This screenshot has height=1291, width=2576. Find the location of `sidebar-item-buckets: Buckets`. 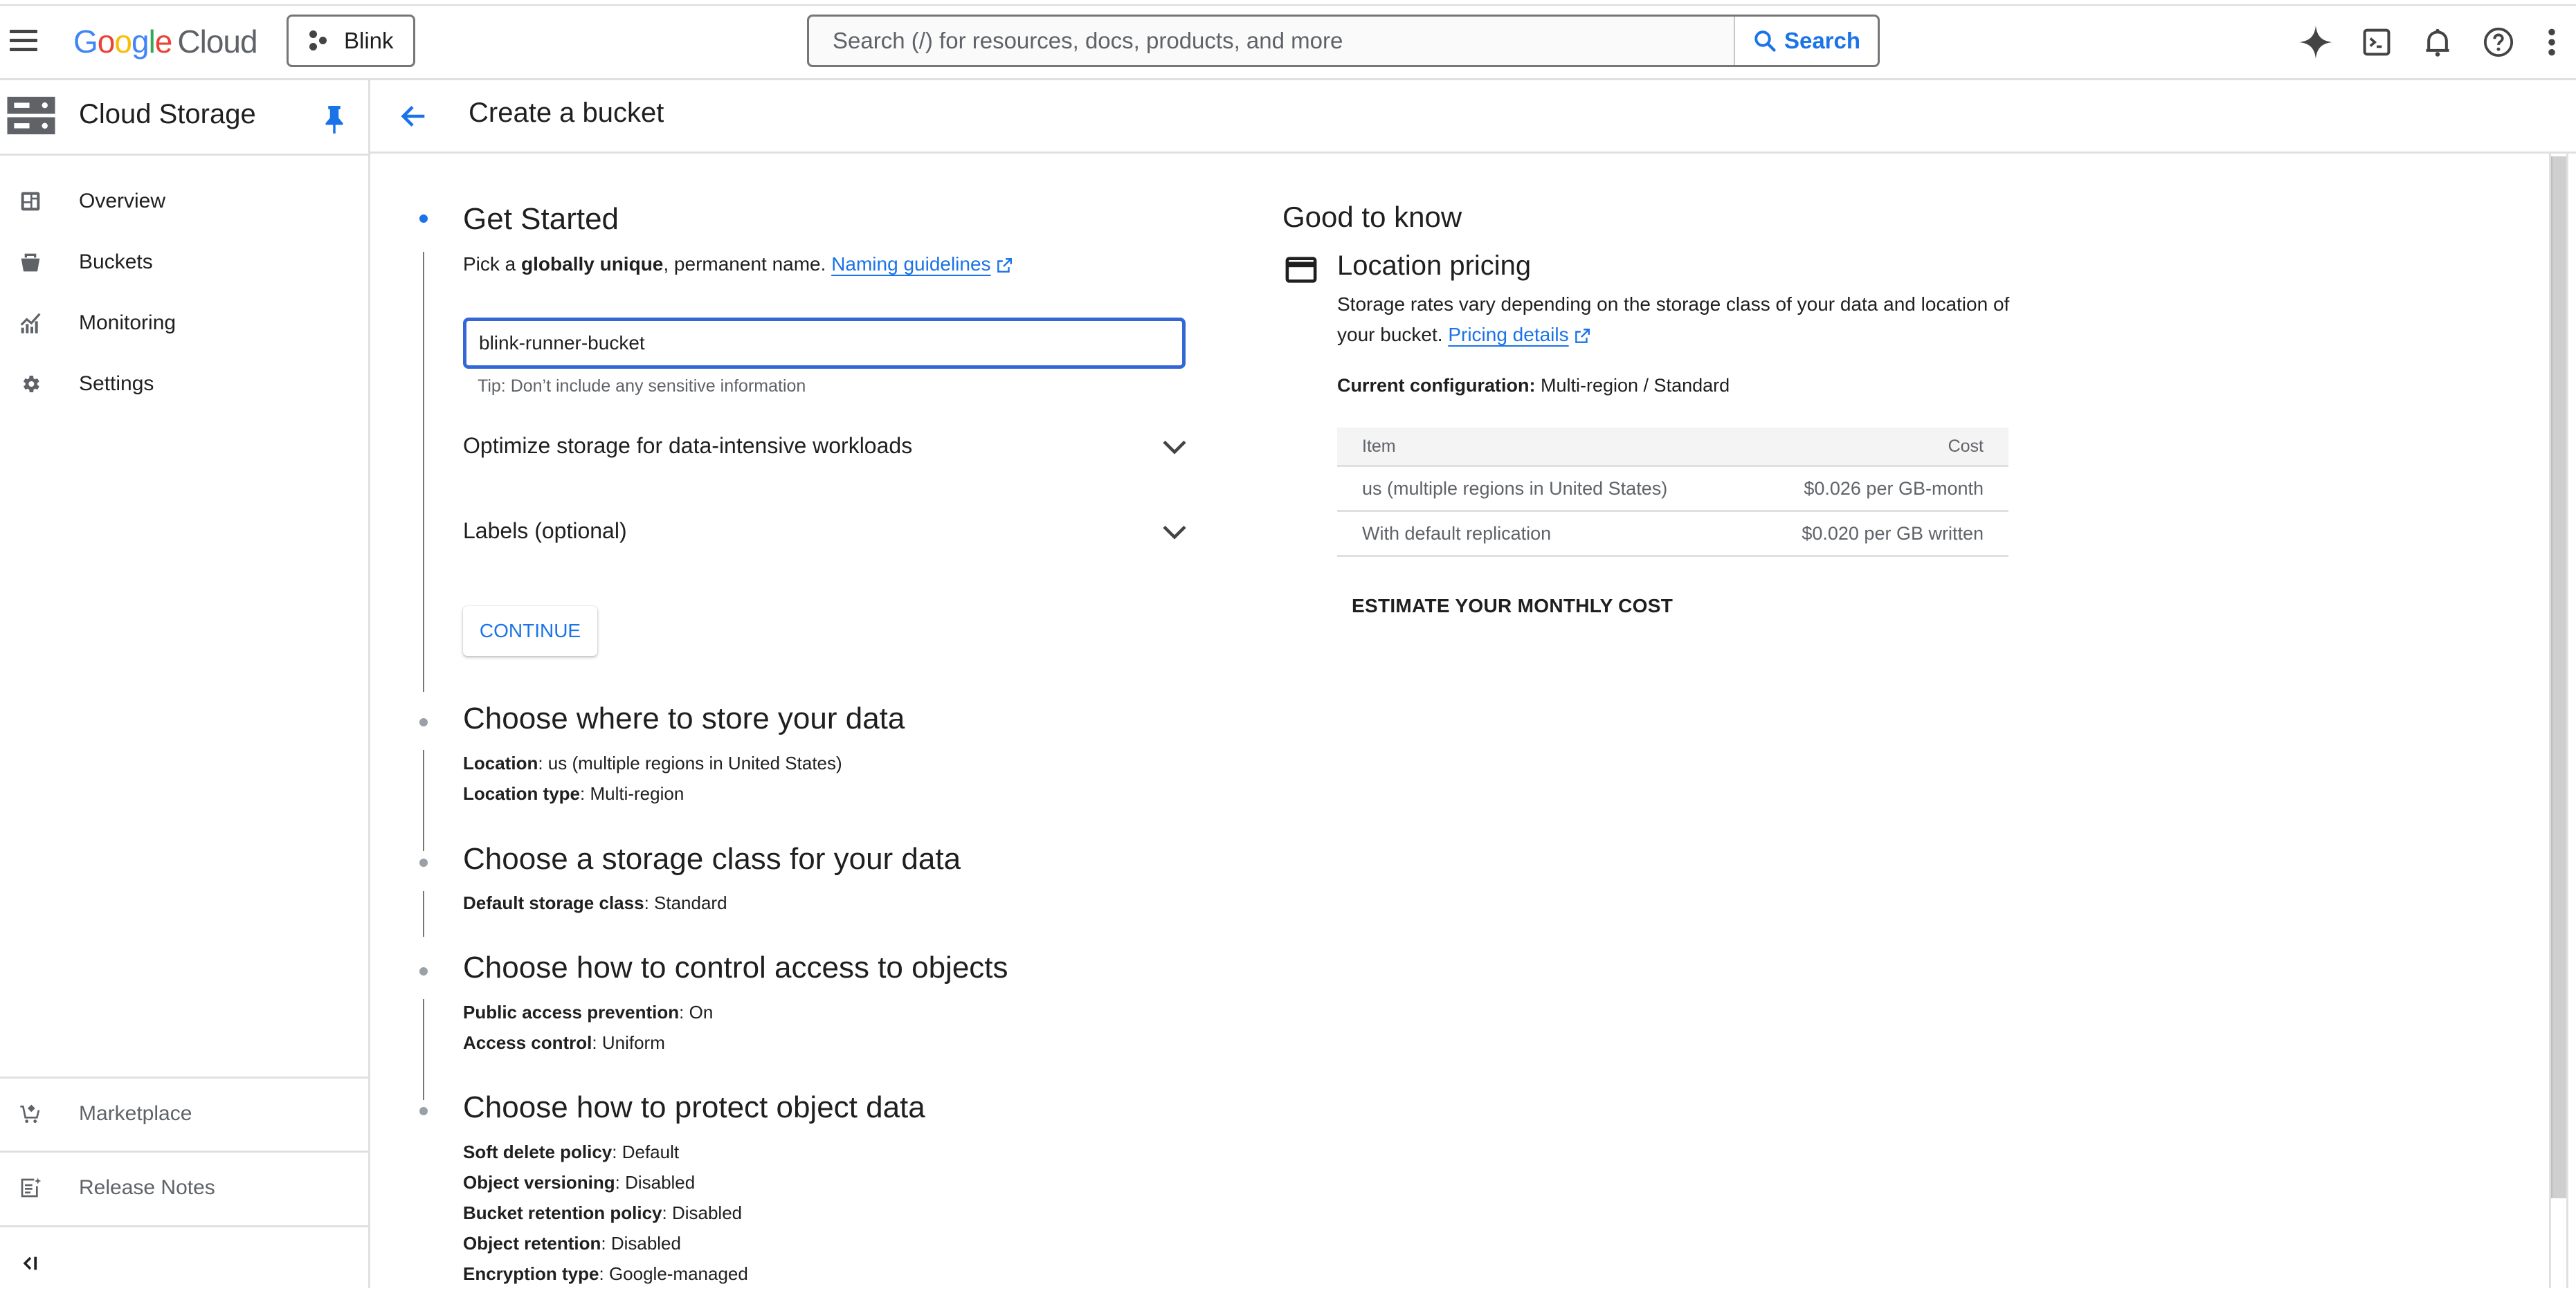

sidebar-item-buckets: Buckets is located at coordinates (183, 262).